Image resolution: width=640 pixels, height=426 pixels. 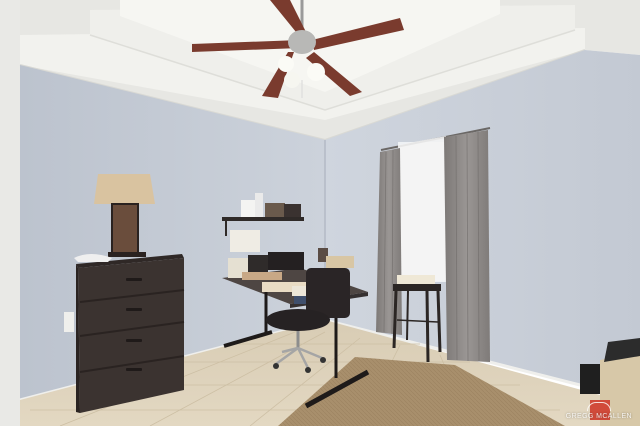 I want to click on lamp-shade, so click(x=124, y=189).